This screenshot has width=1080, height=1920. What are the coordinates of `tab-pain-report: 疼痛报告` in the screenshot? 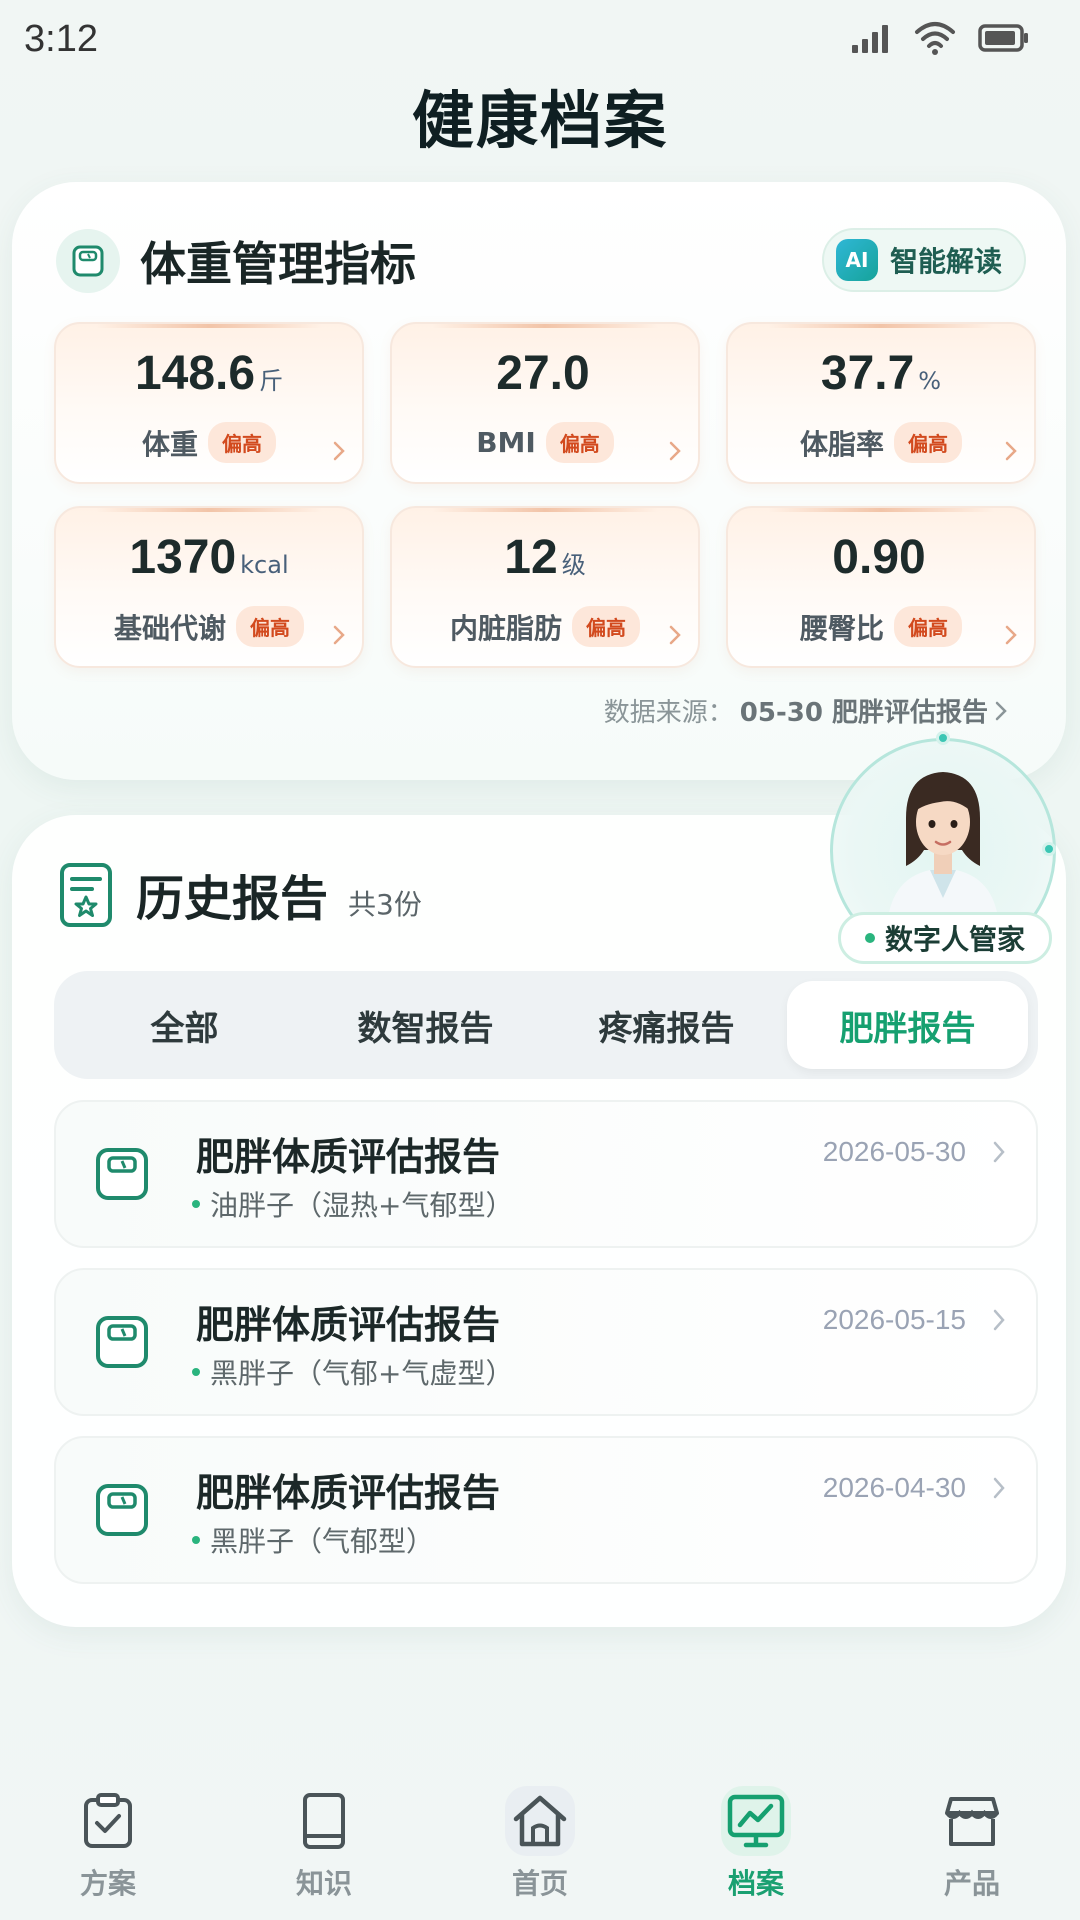 It's located at (666, 1025).